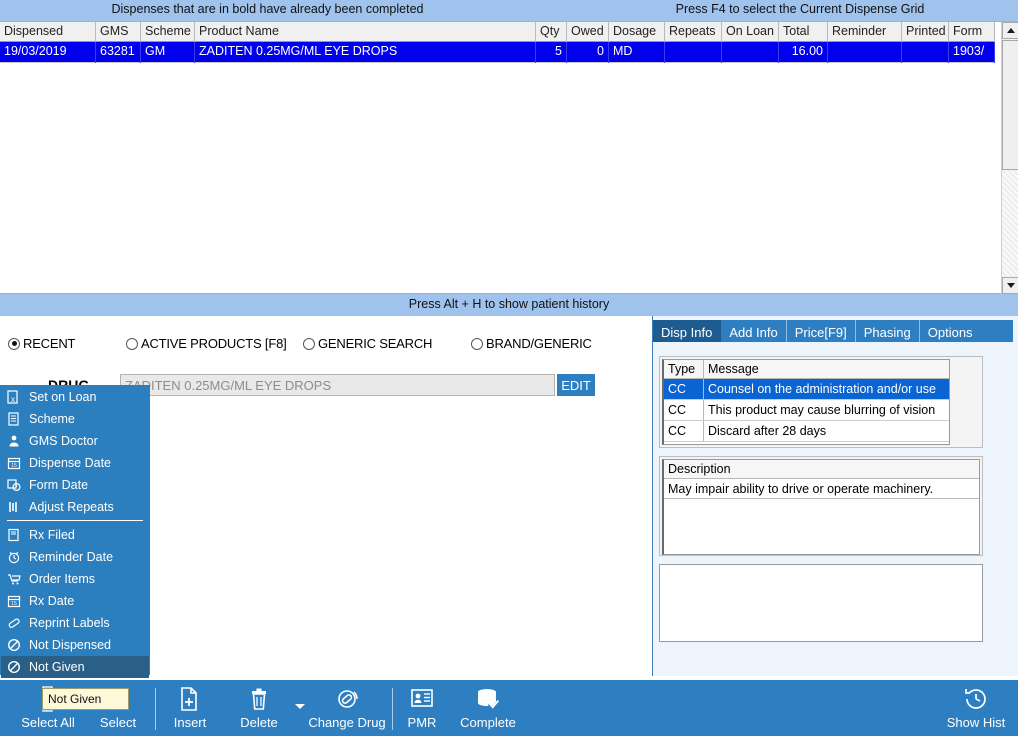 Image resolution: width=1018 pixels, height=736 pixels. I want to click on cell-product-name: ZADITEN 0.25MG/ML EYE DROPS, so click(365, 52).